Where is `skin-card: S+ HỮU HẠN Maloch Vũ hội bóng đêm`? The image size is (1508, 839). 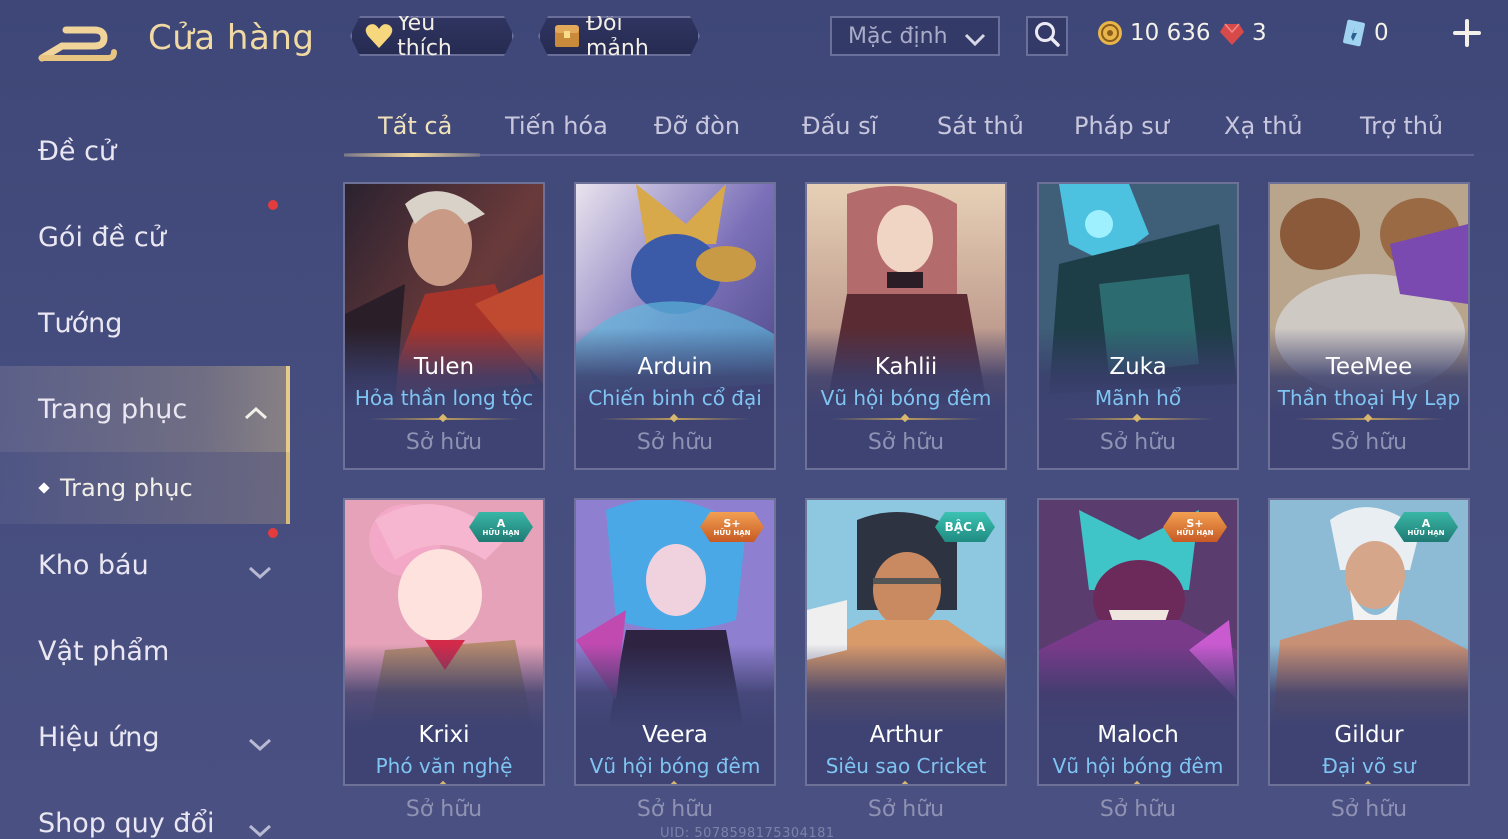 skin-card: S+ HỮU HẠN Maloch Vũ hội bóng đêm is located at coordinates (1138, 642).